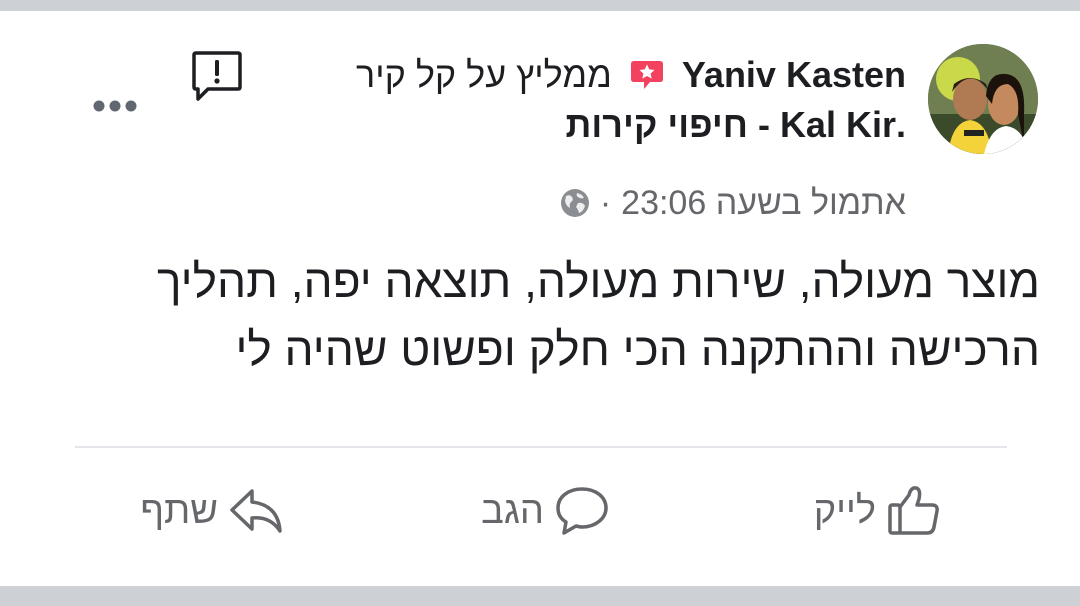  I want to click on author-name: Yaniv Kasten, so click(794, 74).